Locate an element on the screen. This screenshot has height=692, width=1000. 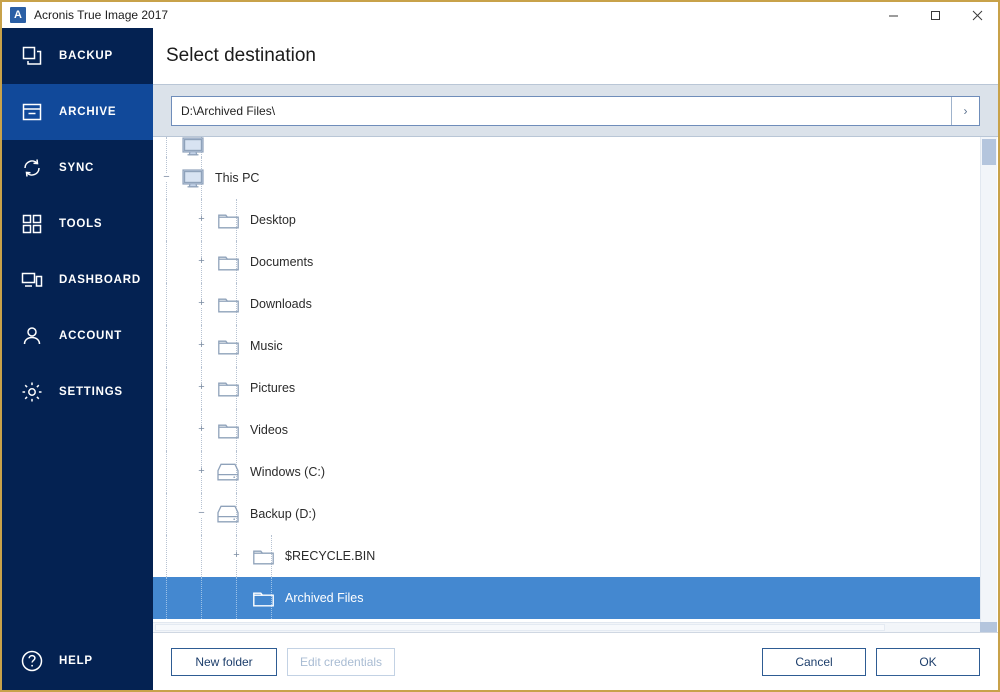
tree-item-content: Windows (C:) is located at coordinates (270, 472).